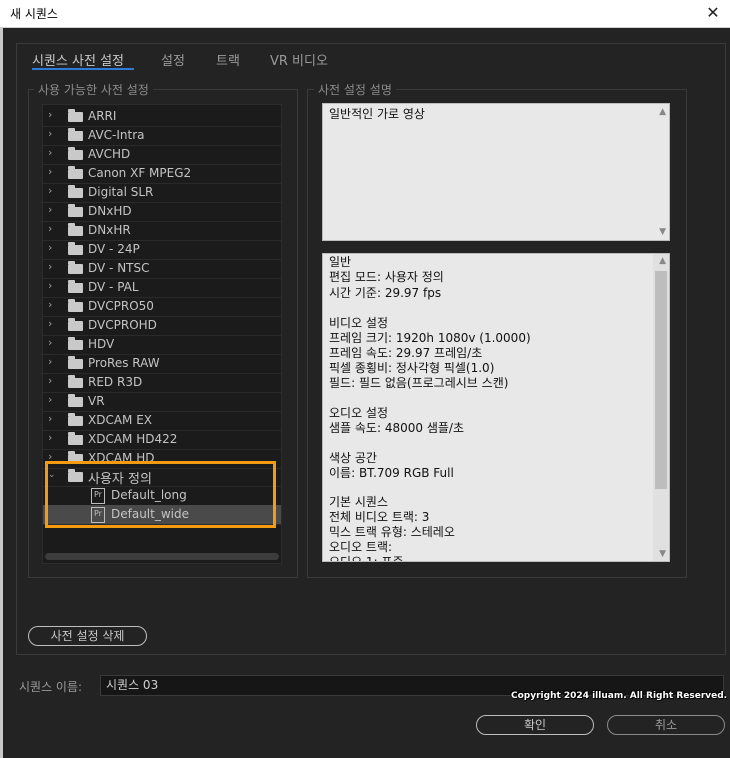 The image size is (730, 758). Describe the element at coordinates (162, 421) in the screenshot. I see `preset-folder-xdcam-ex: › XDCAM EX` at that location.